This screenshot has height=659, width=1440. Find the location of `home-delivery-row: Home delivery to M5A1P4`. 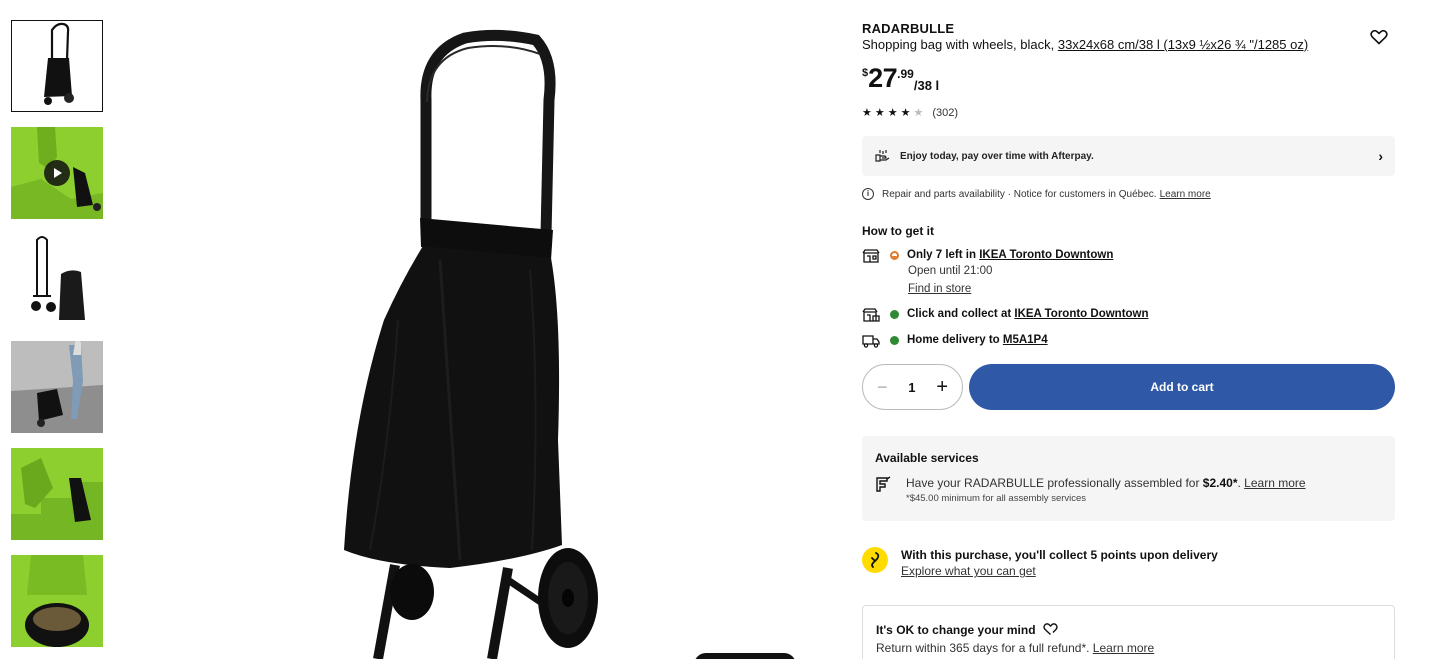

home-delivery-row: Home delivery to M5A1P4 is located at coordinates (955, 341).